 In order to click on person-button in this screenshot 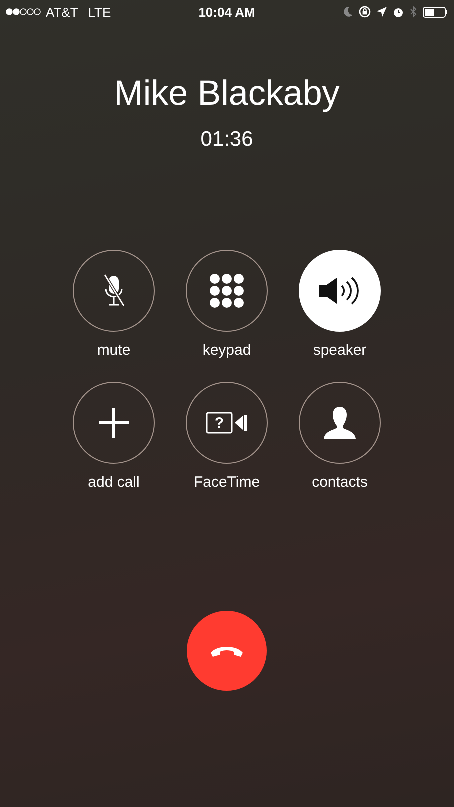, I will do `click(340, 423)`.